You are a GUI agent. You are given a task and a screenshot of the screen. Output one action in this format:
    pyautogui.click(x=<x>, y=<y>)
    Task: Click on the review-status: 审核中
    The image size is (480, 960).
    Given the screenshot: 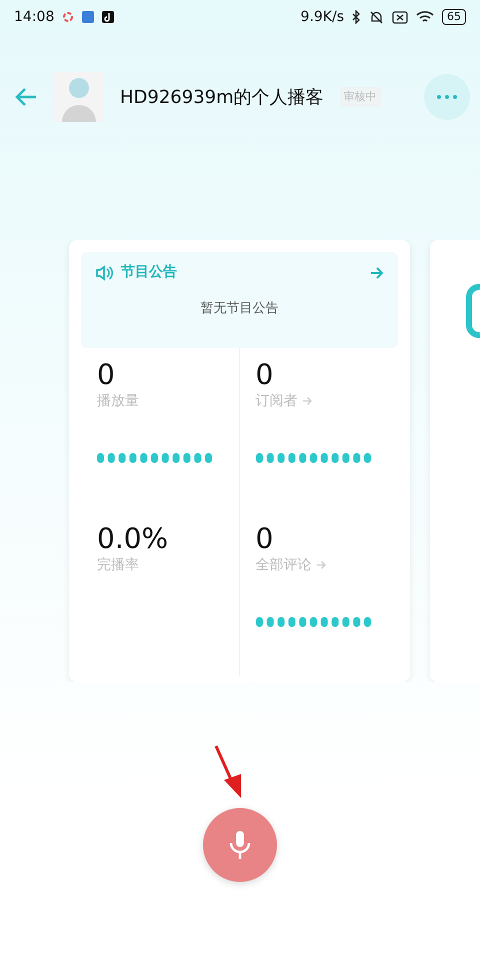 What is the action you would take?
    pyautogui.click(x=360, y=97)
    